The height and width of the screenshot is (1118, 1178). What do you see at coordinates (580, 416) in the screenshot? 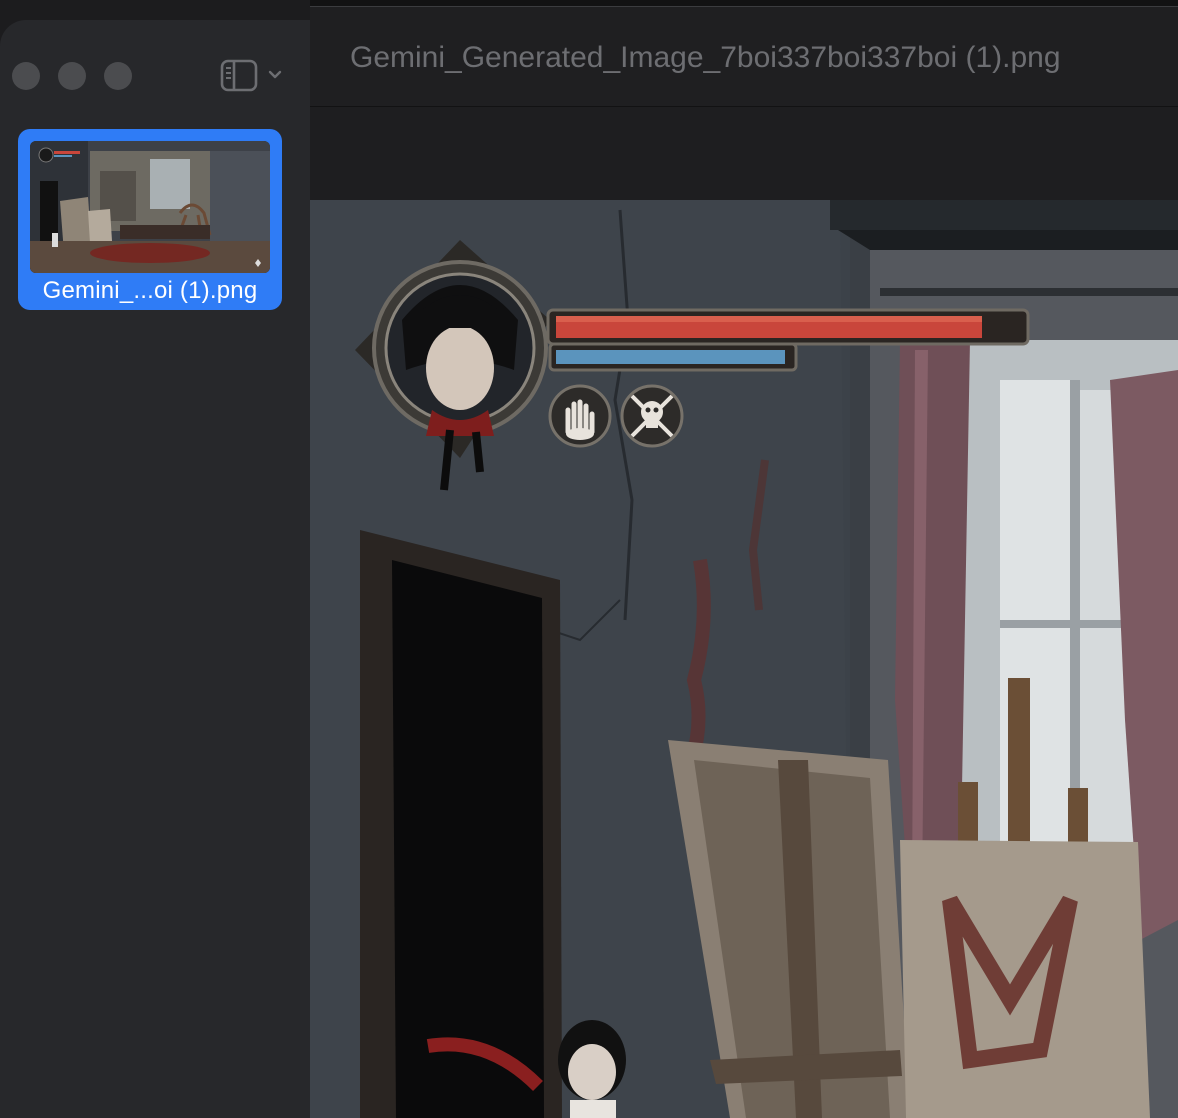
I see `hand-ability-icon` at bounding box center [580, 416].